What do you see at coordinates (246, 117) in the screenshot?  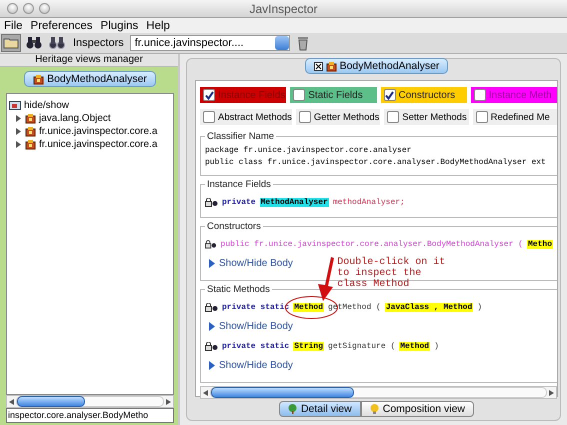 I see `member-filter: Abstract Methods` at bounding box center [246, 117].